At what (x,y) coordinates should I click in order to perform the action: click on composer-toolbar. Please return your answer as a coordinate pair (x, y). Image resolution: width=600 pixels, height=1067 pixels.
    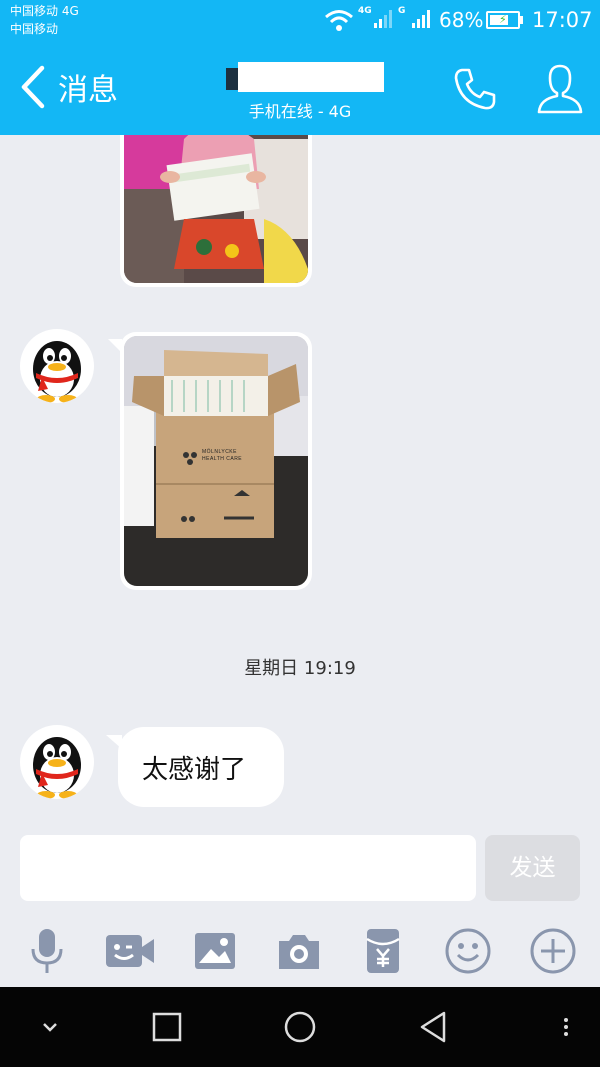
    Looking at the image, I should click on (300, 951).